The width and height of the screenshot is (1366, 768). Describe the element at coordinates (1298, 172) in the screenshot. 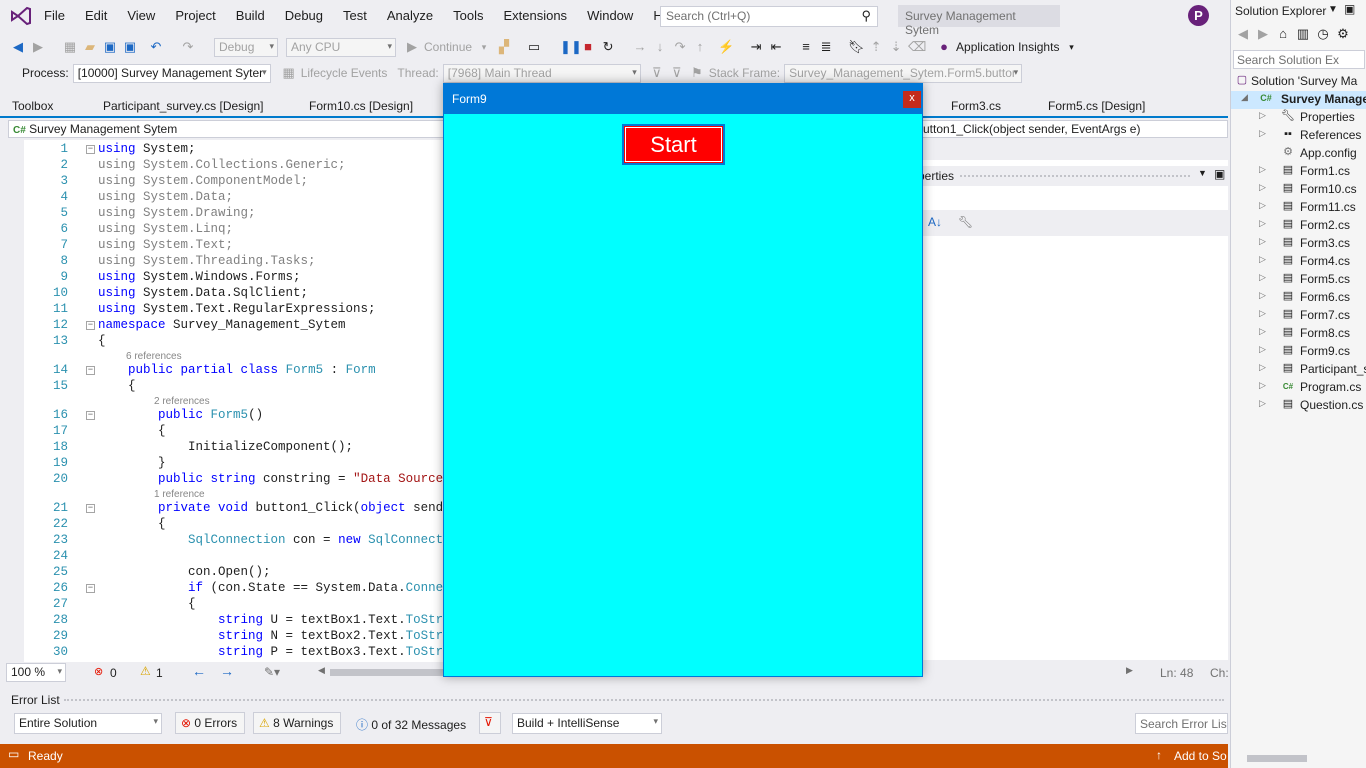

I see `solution-item: ▷ ▤ Form1.cs` at that location.